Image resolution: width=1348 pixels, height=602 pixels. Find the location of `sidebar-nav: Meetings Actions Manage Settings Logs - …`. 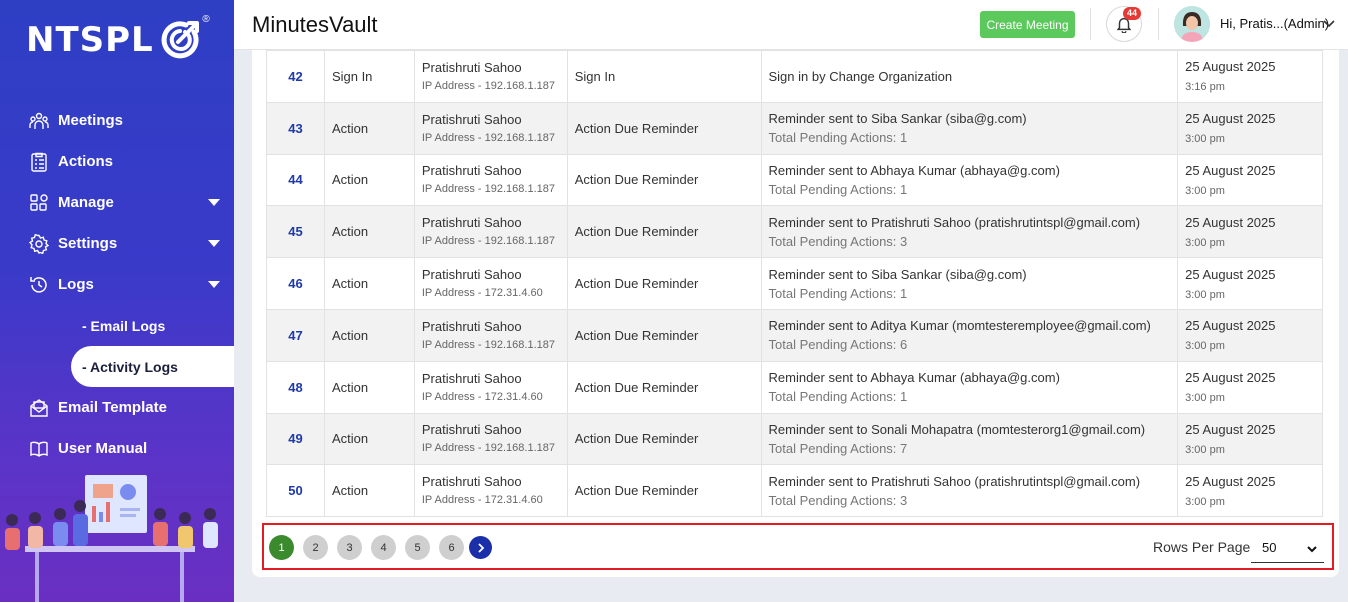

sidebar-nav: Meetings Actions Manage Settings Logs - … is located at coordinates (117, 284).